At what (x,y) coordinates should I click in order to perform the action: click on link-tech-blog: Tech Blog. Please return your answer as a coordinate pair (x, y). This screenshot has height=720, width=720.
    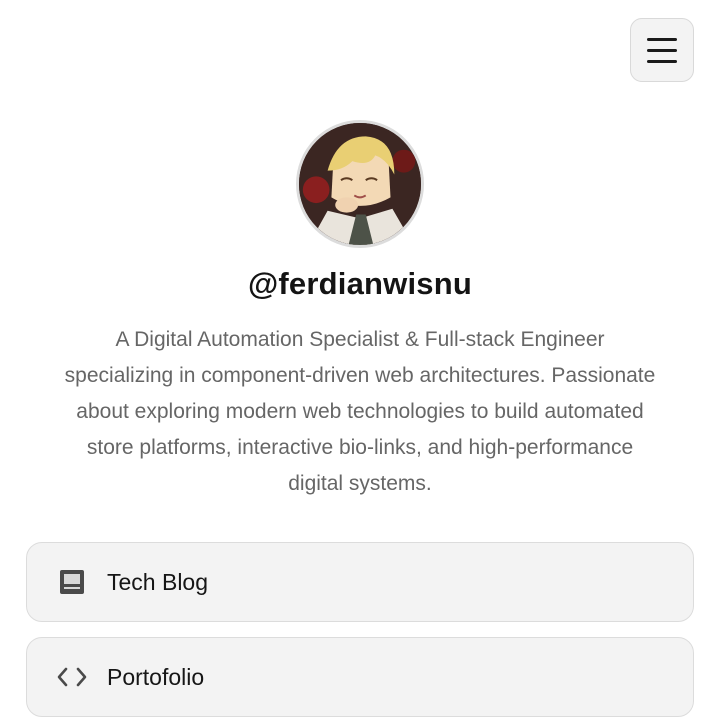
    Looking at the image, I should click on (360, 582).